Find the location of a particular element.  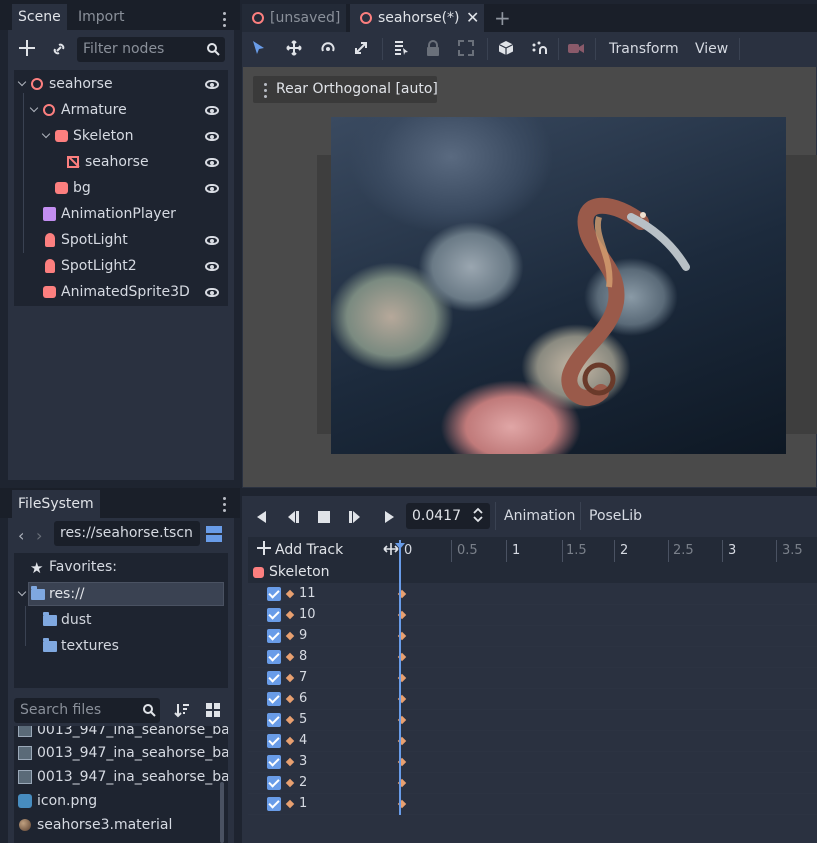

tab-import: Import is located at coordinates (101, 17).